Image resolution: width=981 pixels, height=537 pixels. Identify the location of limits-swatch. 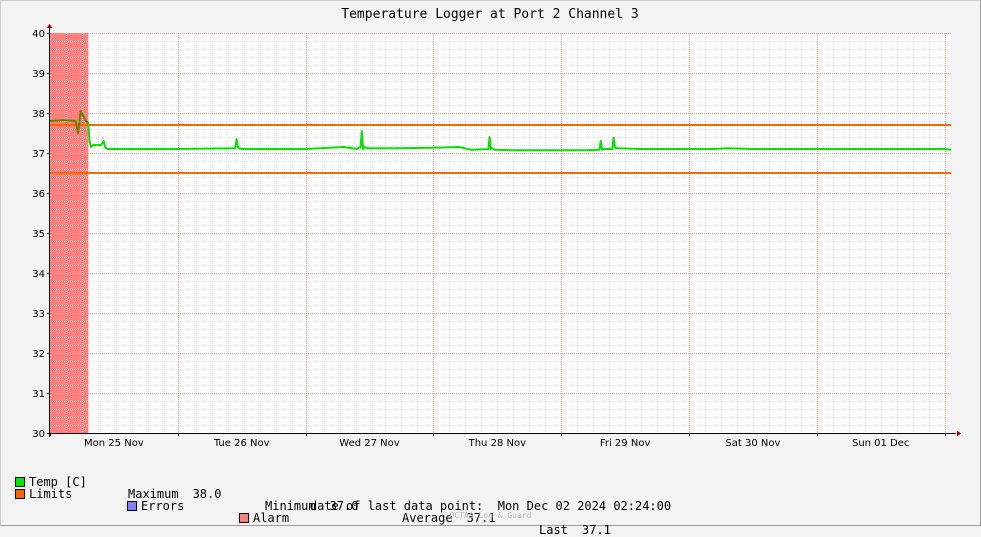
(20, 494).